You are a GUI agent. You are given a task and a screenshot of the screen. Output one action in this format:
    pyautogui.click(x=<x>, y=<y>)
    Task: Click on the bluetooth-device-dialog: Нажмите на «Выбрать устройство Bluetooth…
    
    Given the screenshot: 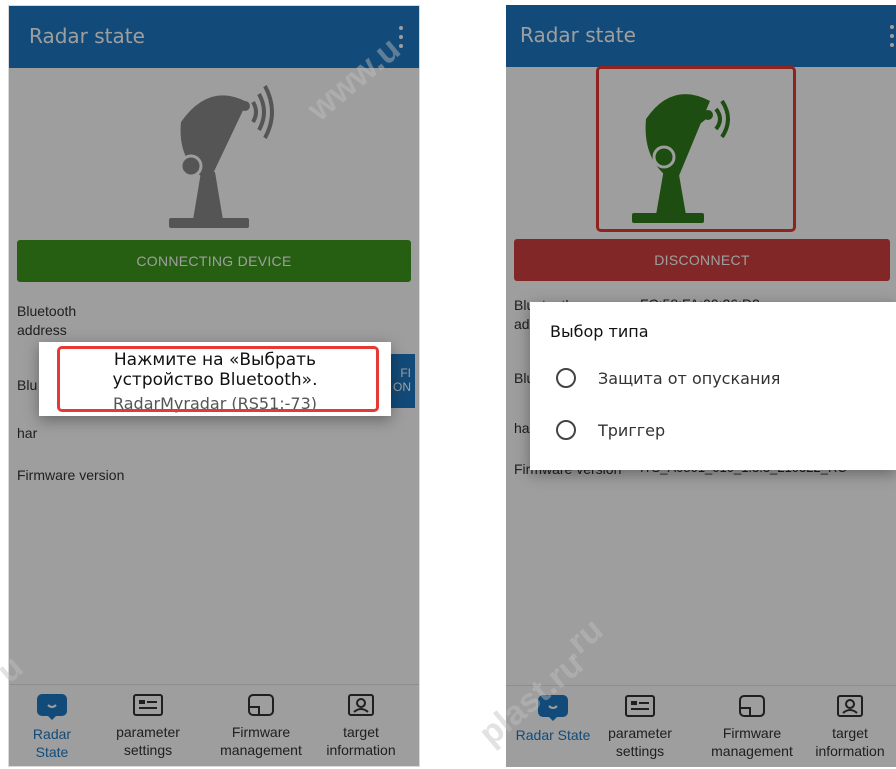 What is the action you would take?
    pyautogui.click(x=215, y=379)
    